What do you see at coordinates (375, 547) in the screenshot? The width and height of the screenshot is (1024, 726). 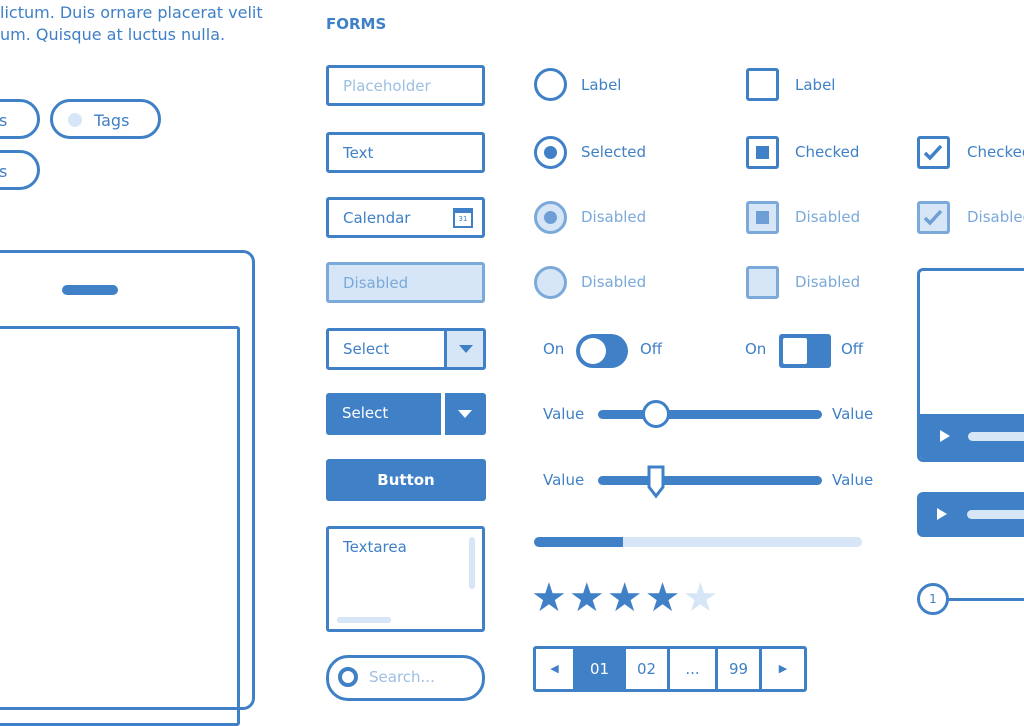 I see `textarea-value: Textarea` at bounding box center [375, 547].